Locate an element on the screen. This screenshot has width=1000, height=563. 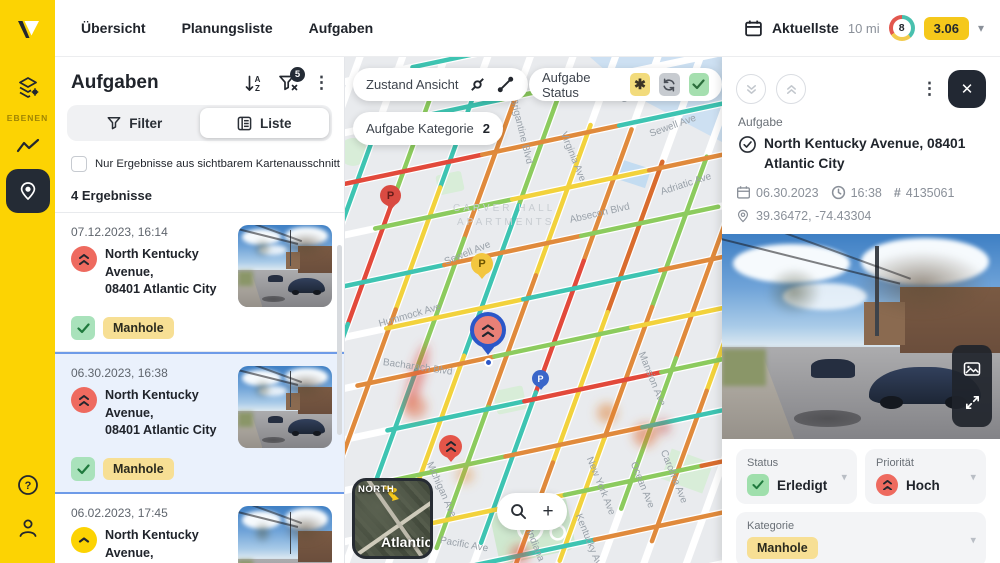
condition-view-label: Zustand Ansicht is located at coordinates (412, 84).